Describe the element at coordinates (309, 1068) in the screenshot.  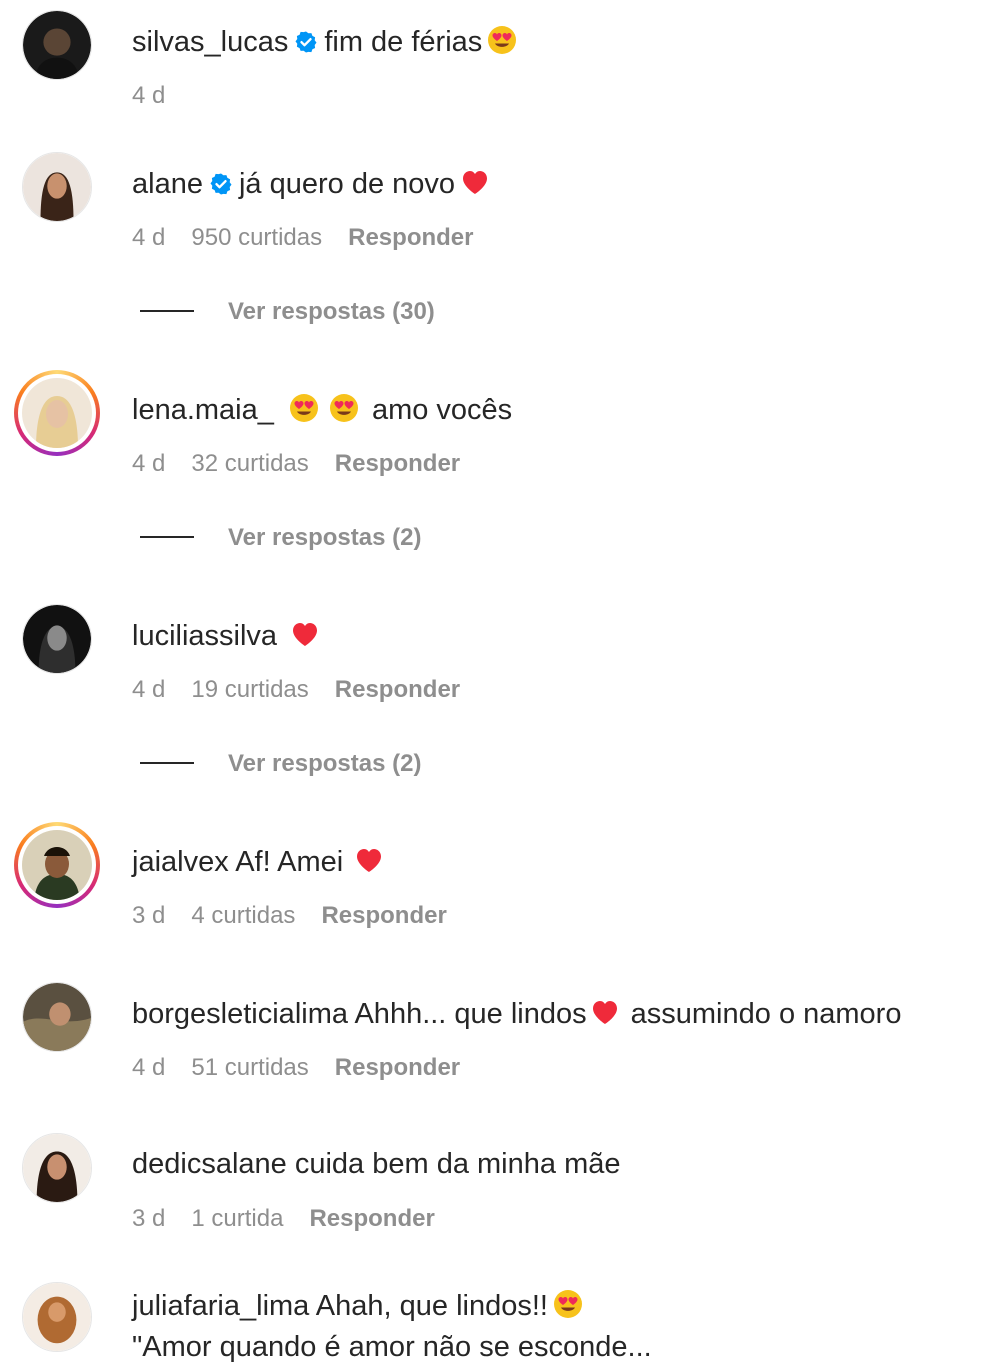
I see `comment-meta: 4 d 51 curtidas Responder` at that location.